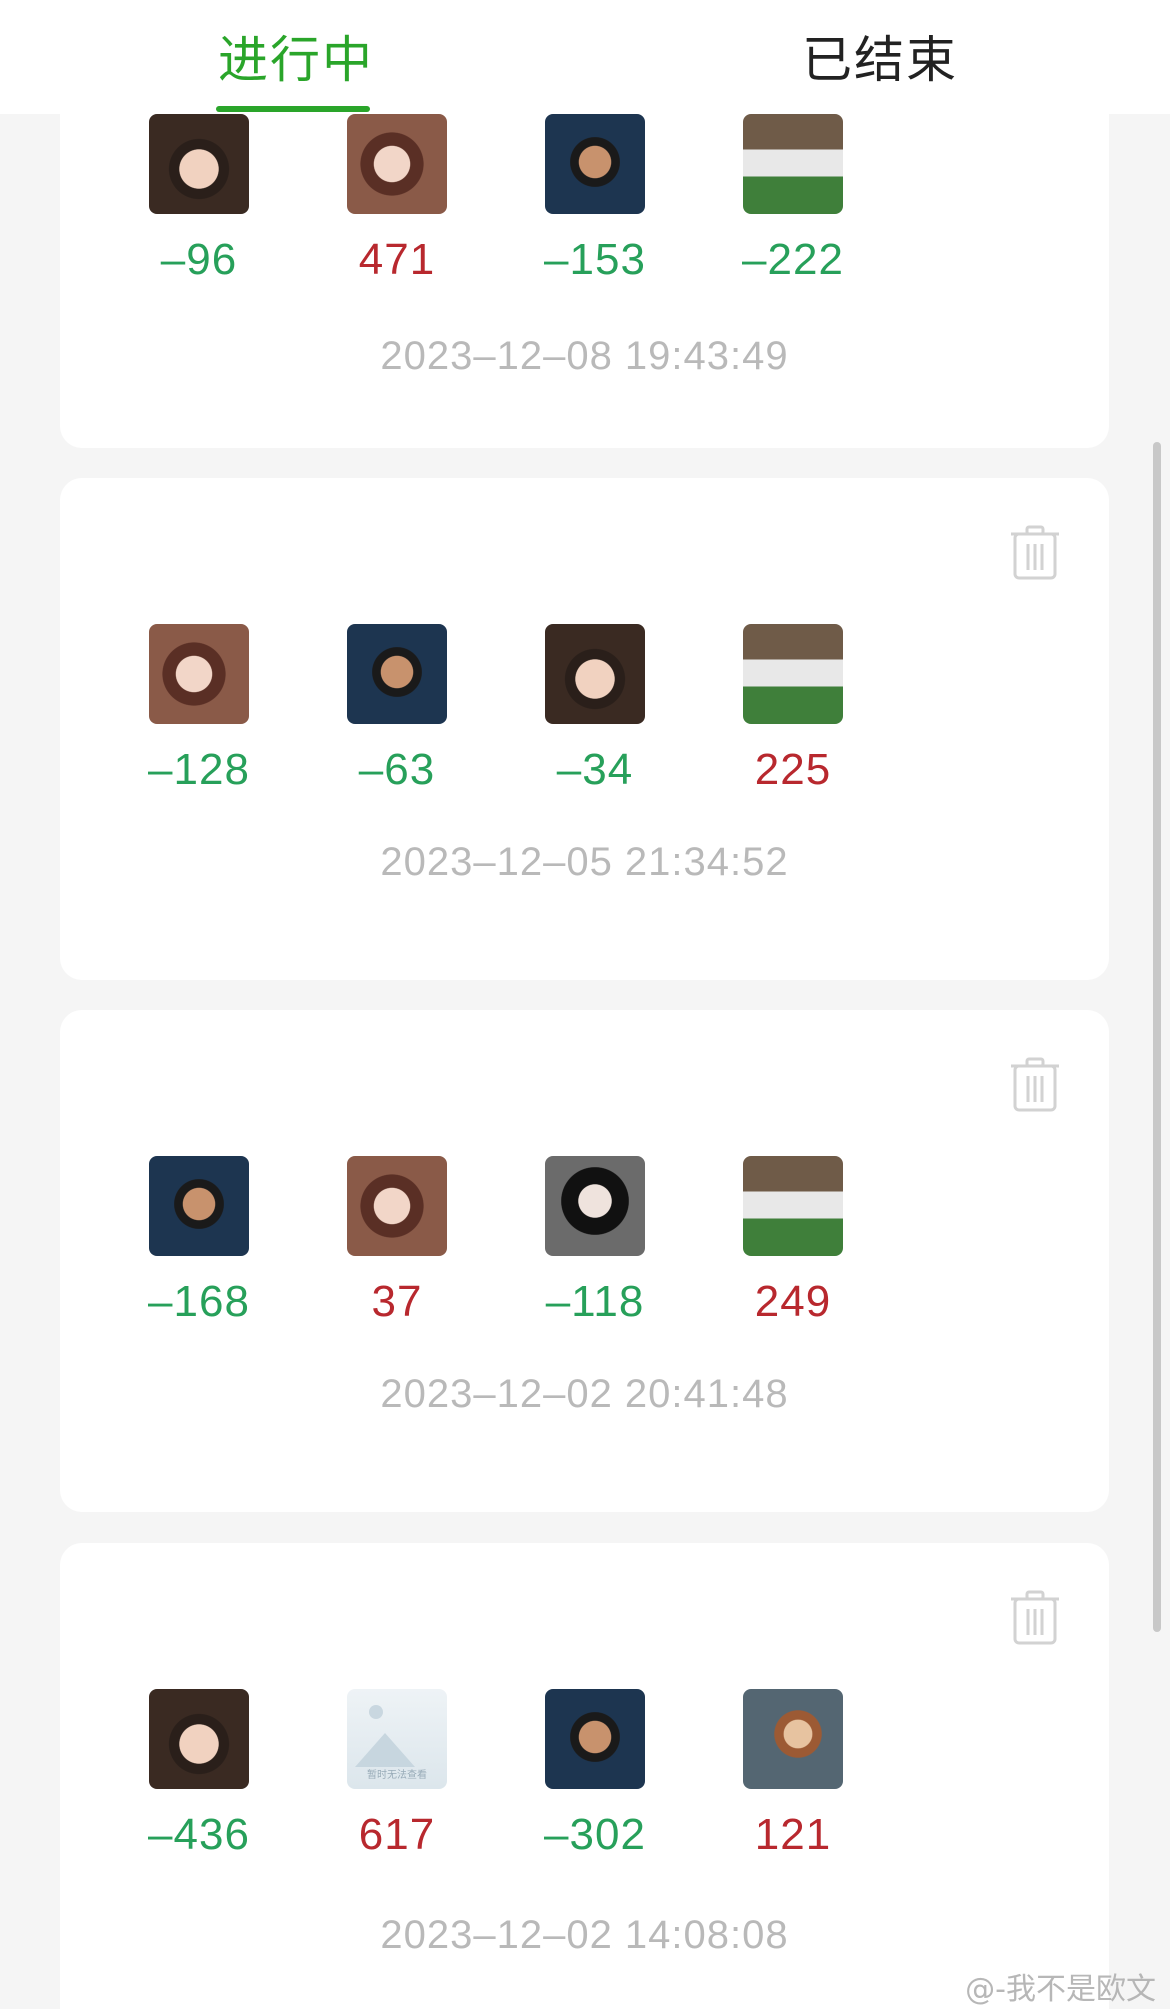 The width and height of the screenshot is (1170, 2009). Describe the element at coordinates (585, 57) in the screenshot. I see `tab-bar: 进行中 已结束` at that location.